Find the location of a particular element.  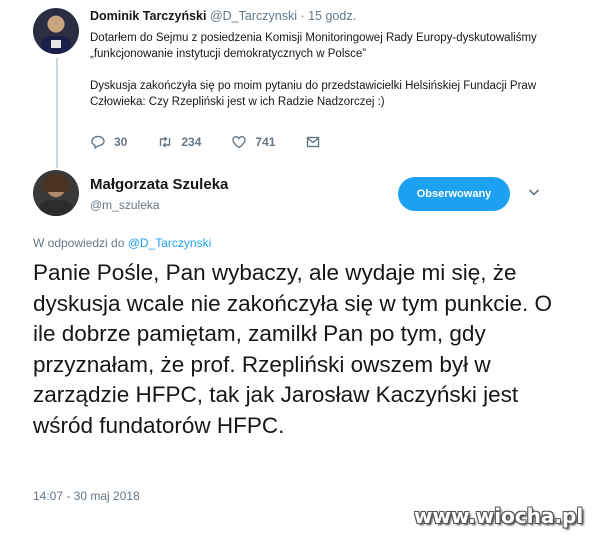

author-handle: @m_szuleka is located at coordinates (125, 205).